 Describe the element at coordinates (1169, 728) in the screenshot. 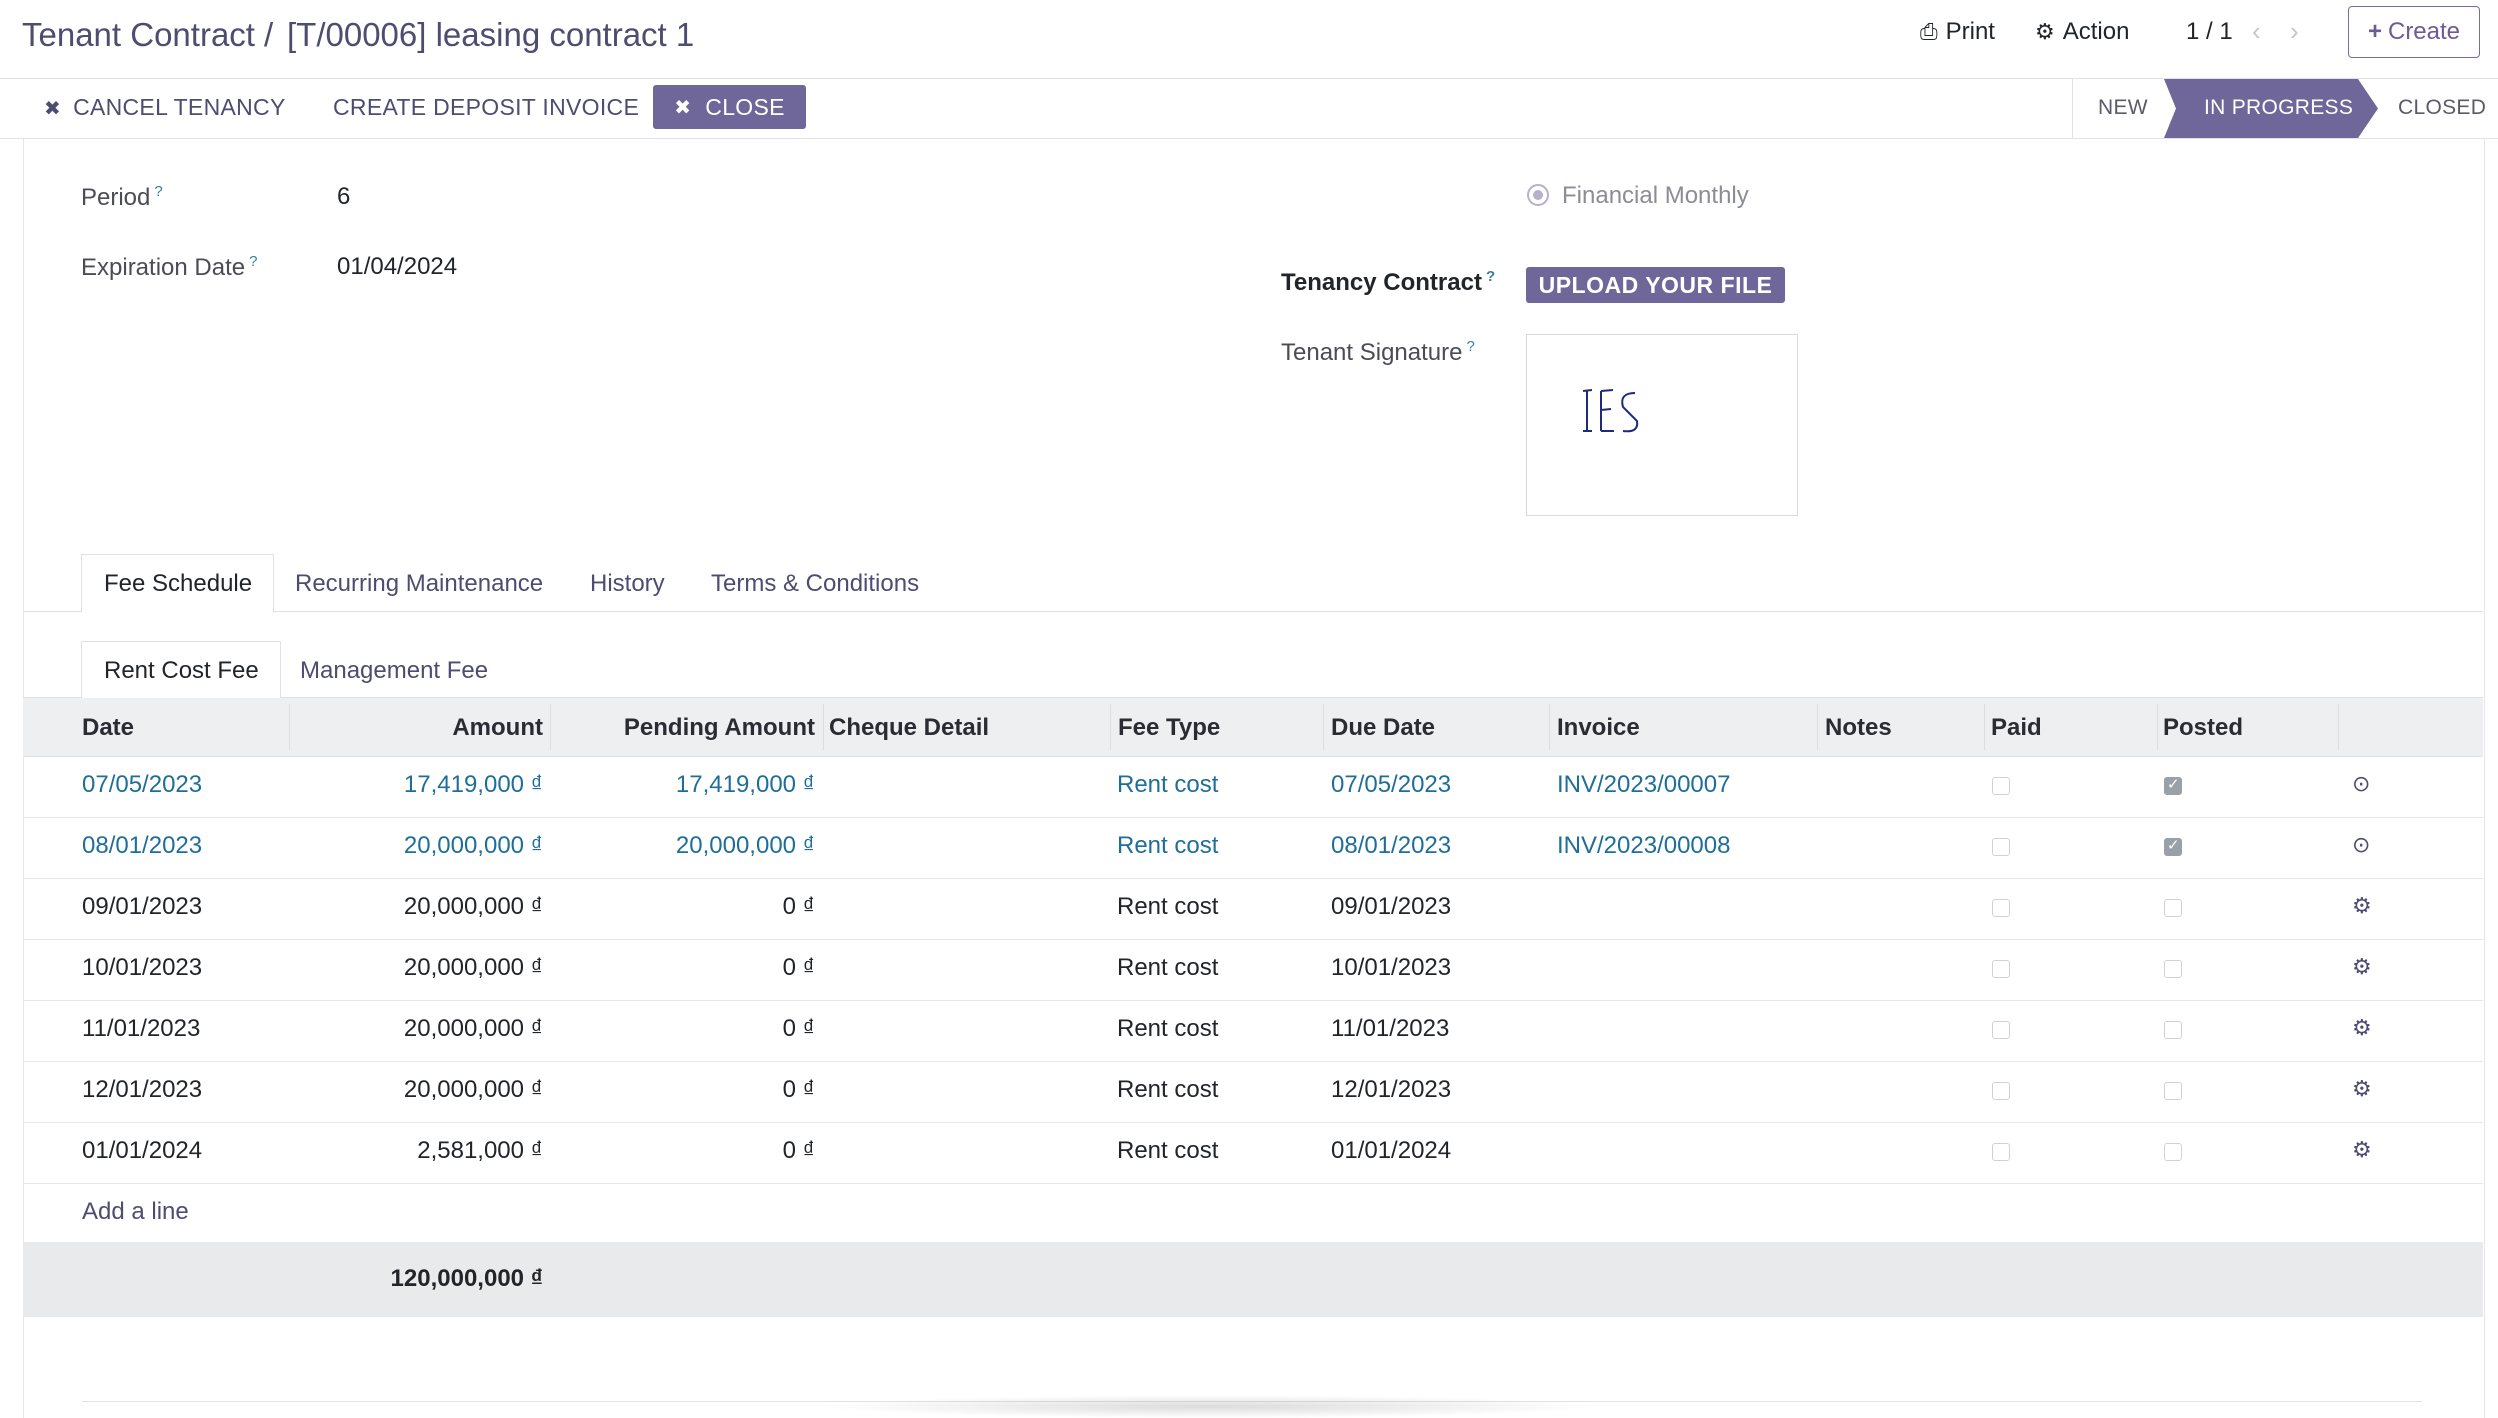

I see `col-fee-type: Fee Type` at that location.